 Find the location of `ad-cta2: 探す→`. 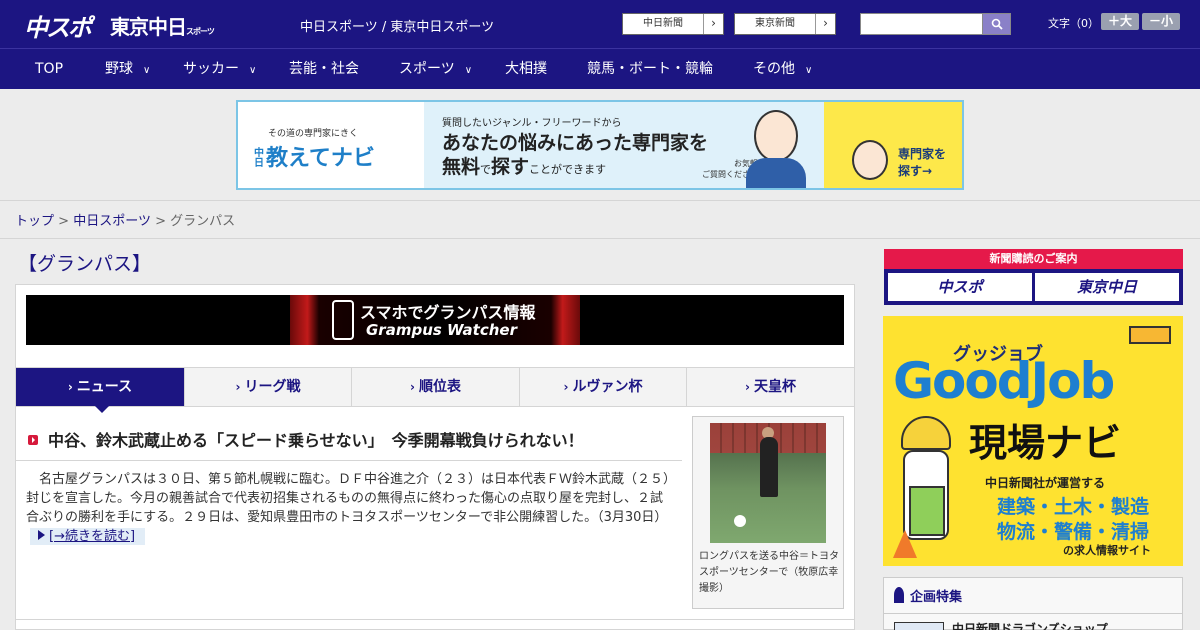

ad-cta2: 探す→ is located at coordinates (915, 171).